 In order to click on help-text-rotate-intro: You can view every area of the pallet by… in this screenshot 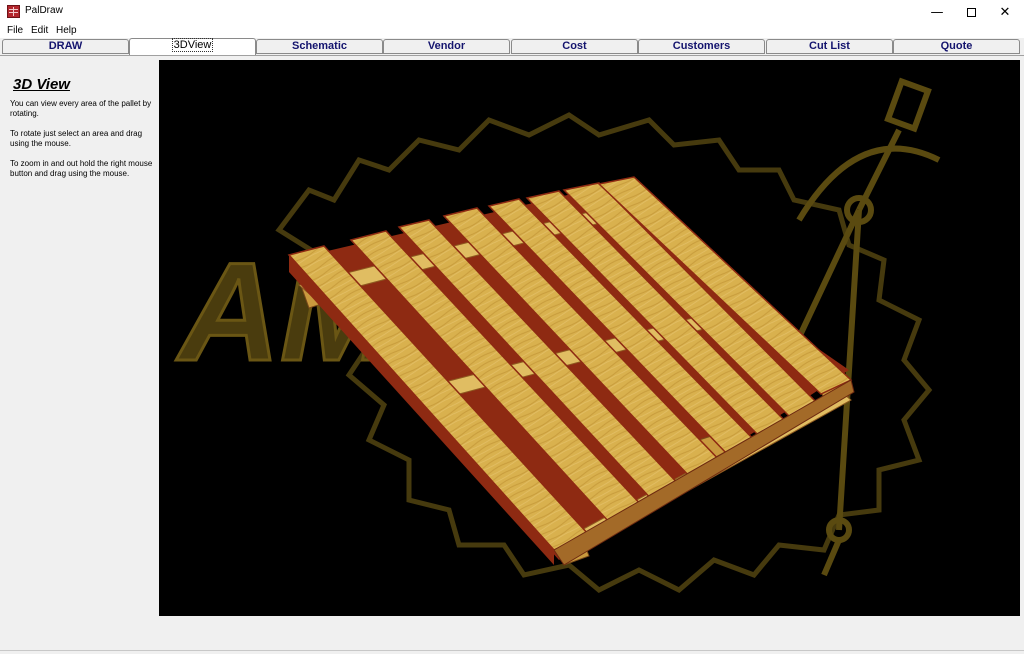, I will do `click(81, 108)`.